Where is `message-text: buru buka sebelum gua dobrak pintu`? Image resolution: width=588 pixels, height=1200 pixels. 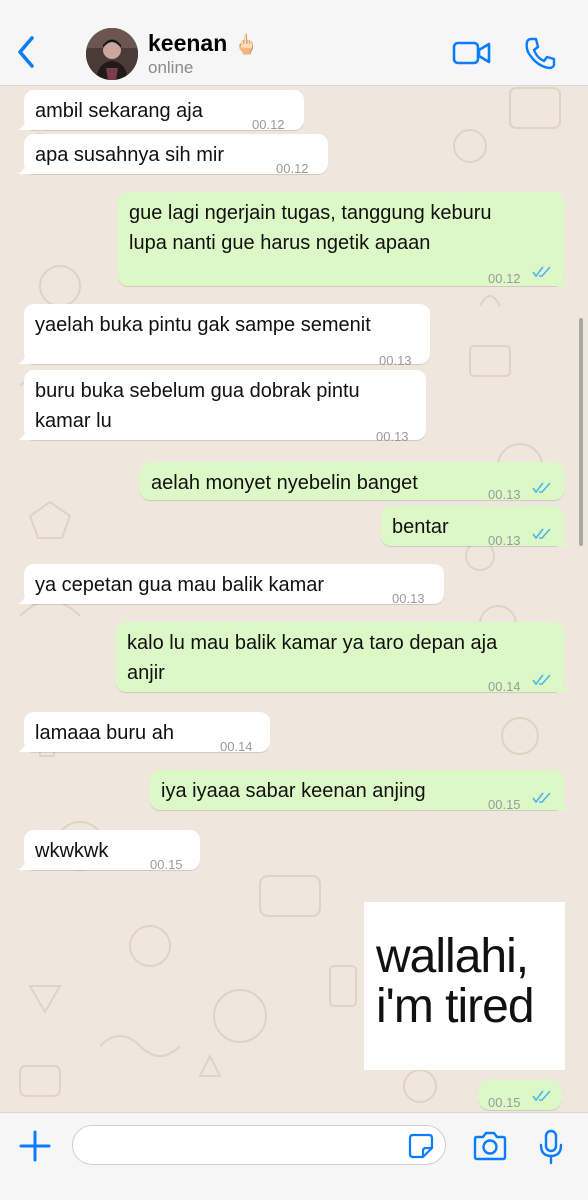
message-text: buru buka sebelum gua dobrak pintu is located at coordinates (197, 391).